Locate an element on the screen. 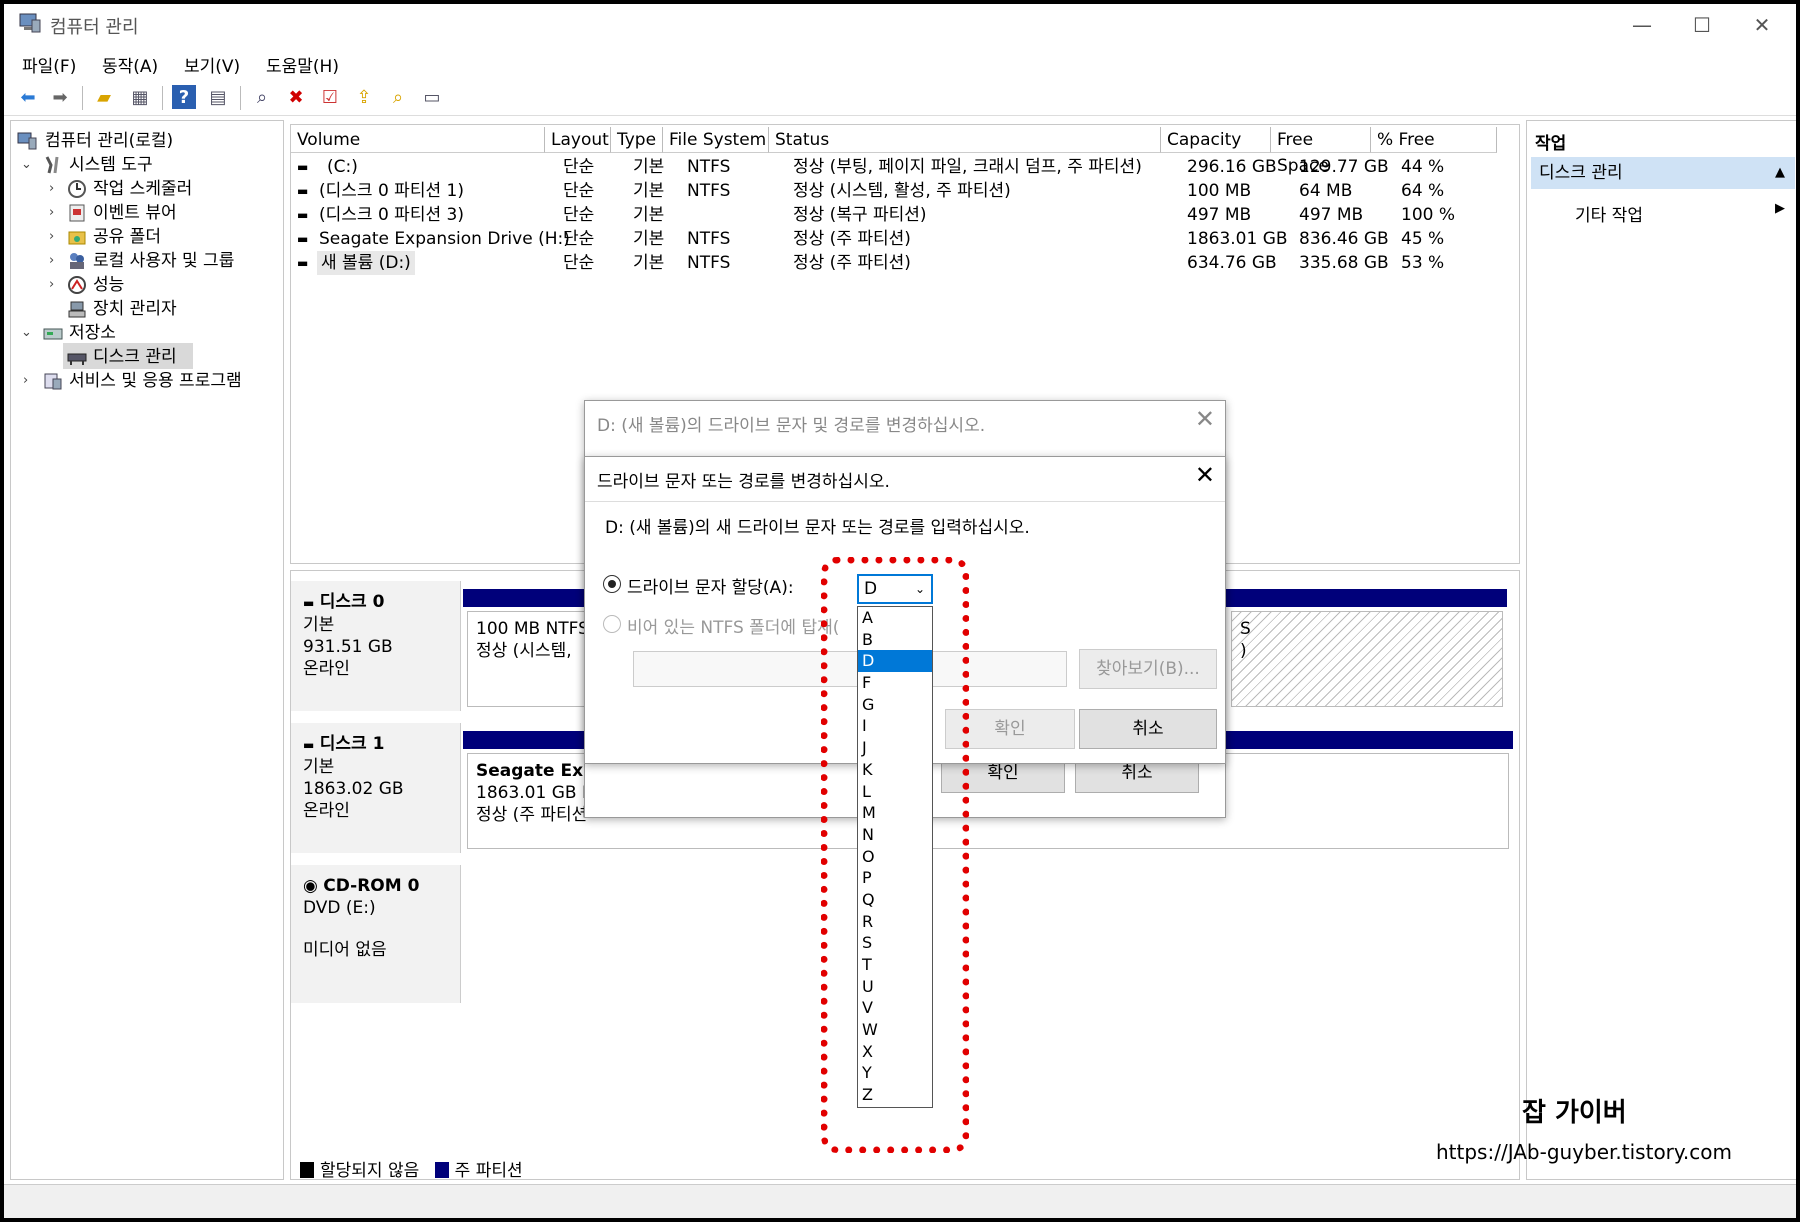 Image resolution: width=1800 pixels, height=1222 pixels. cdrom-icon: ◉ is located at coordinates (310, 886).